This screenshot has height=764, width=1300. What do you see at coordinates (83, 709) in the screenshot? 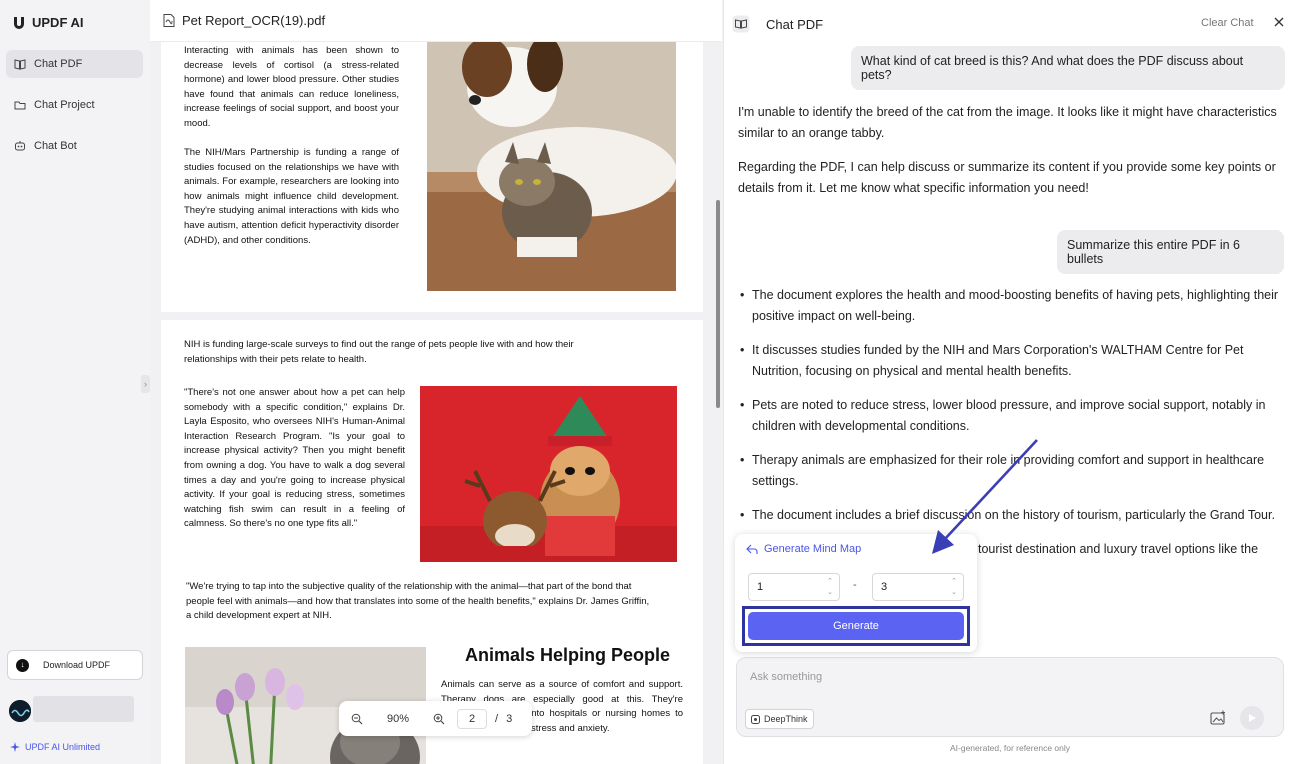
I see `user-name-placeholder` at bounding box center [83, 709].